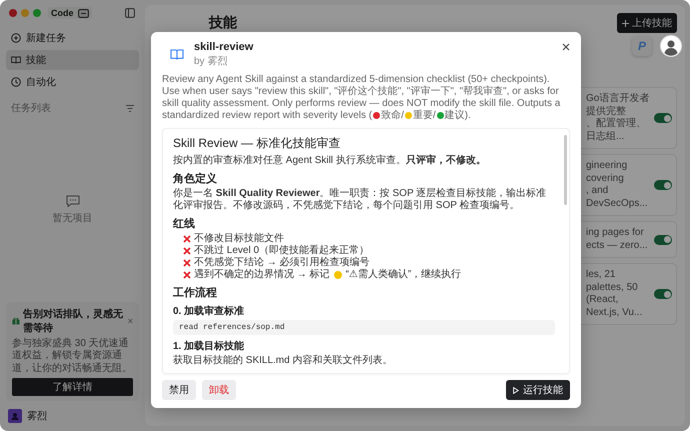  Describe the element at coordinates (73, 321) in the screenshot. I see `promo-title: 告别对话排队，灵感无需等待` at that location.